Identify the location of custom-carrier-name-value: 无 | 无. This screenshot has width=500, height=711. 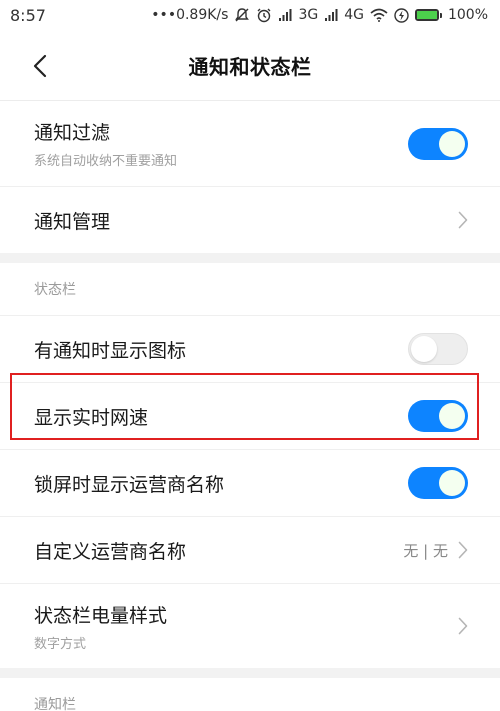
(425, 550).